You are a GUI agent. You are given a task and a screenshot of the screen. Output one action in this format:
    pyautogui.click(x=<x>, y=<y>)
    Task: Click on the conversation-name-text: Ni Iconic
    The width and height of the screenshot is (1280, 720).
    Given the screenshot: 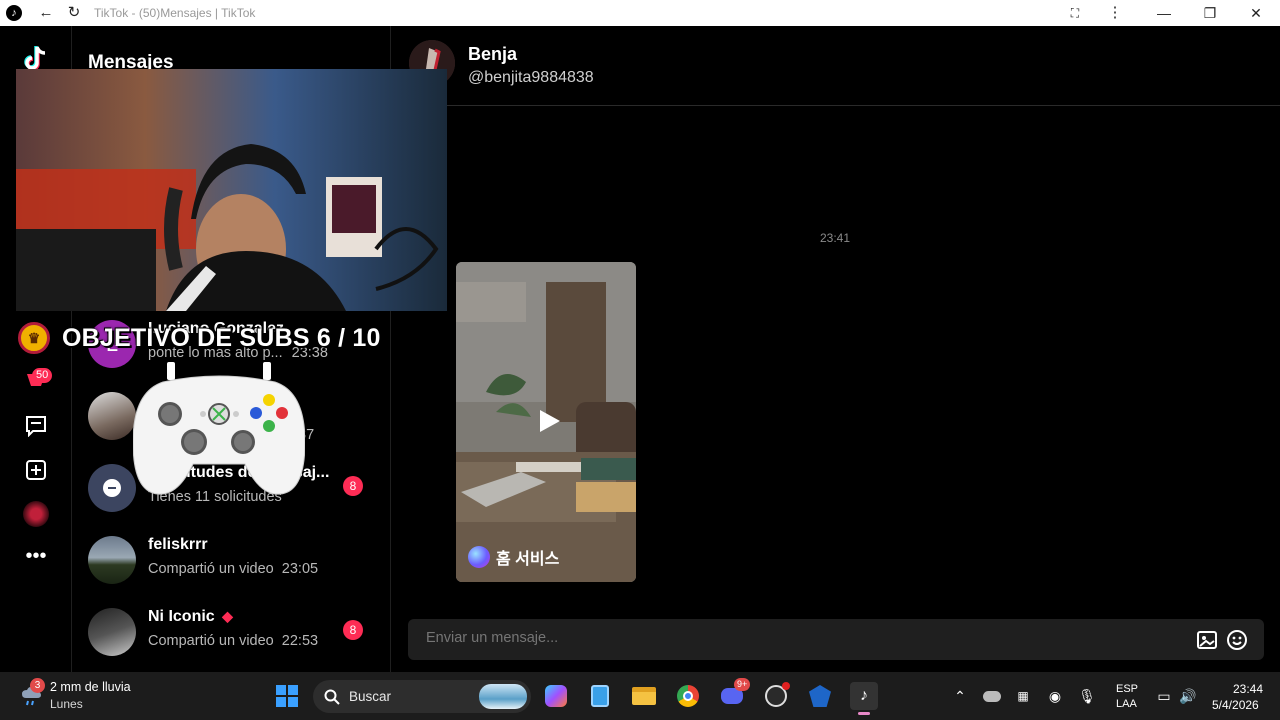 What is the action you would take?
    pyautogui.click(x=181, y=616)
    